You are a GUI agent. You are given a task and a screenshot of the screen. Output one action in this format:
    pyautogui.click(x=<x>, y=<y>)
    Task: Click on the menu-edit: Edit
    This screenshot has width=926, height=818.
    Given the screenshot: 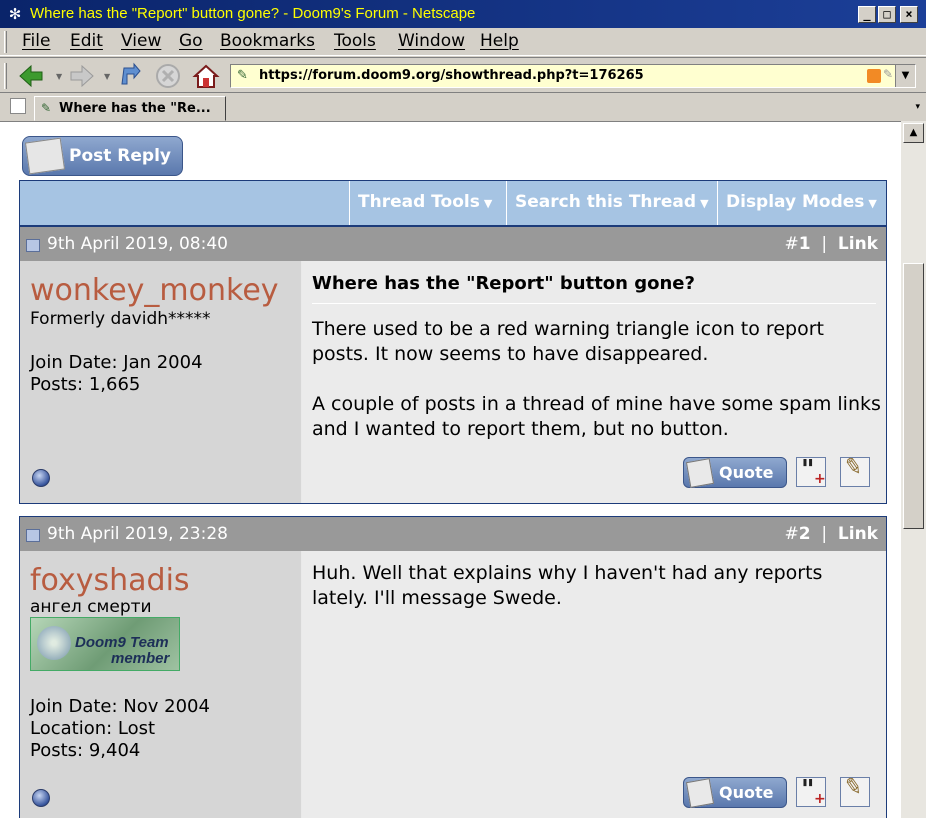 What is the action you would take?
    pyautogui.click(x=86, y=41)
    